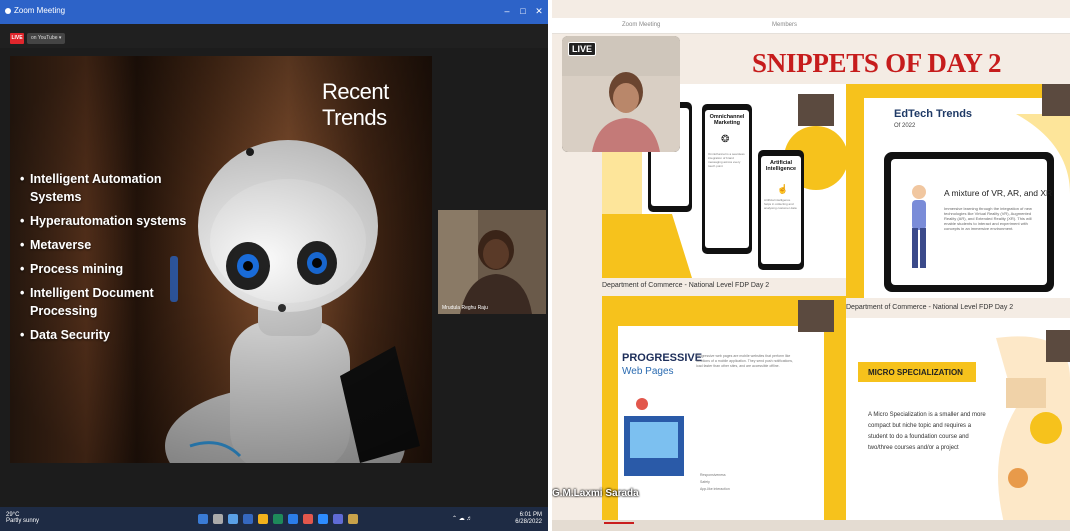 Image resolution: width=1070 pixels, height=531 pixels. What do you see at coordinates (727, 120) in the screenshot?
I see `phone-title: Omnichannel Marketing` at bounding box center [727, 120].